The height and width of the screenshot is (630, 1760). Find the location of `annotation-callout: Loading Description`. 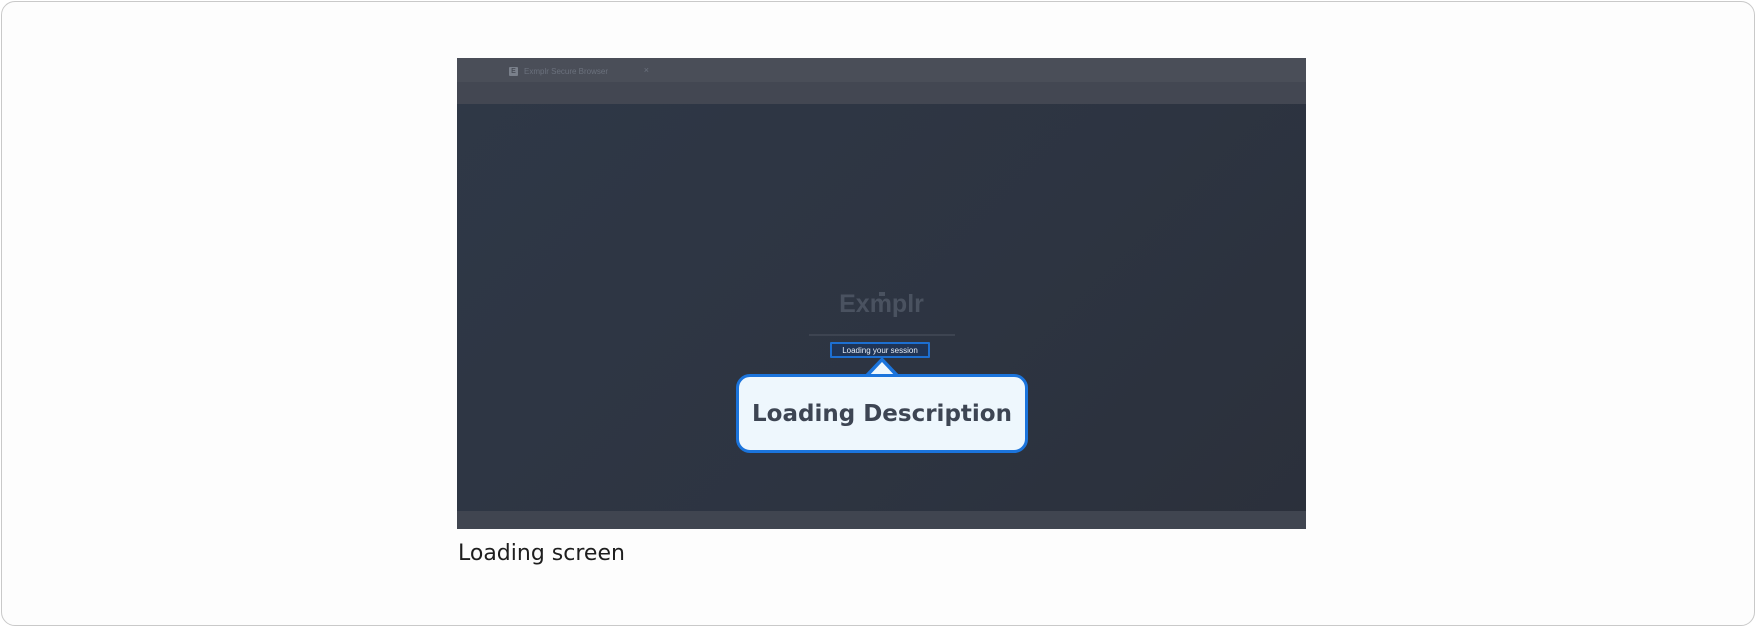

annotation-callout: Loading Description is located at coordinates (882, 413).